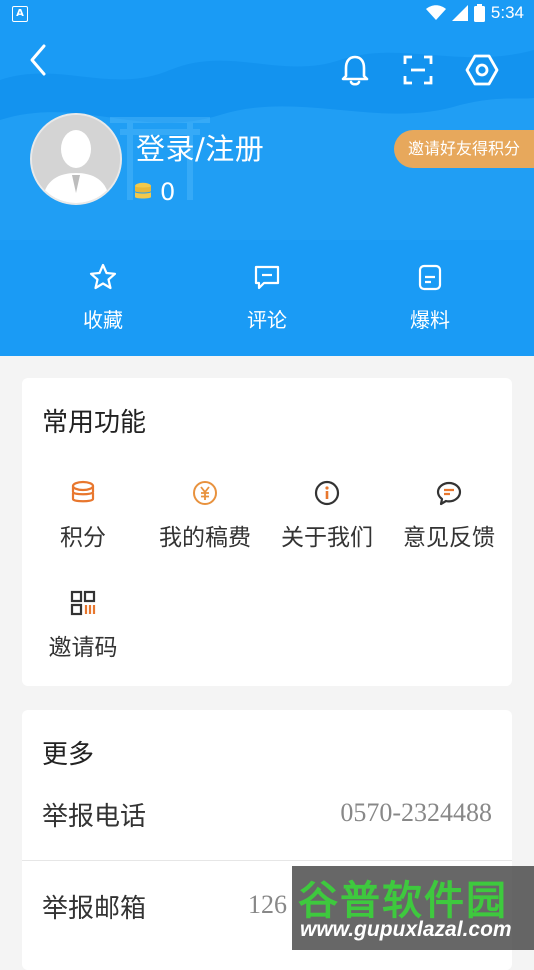 The height and width of the screenshot is (970, 534). What do you see at coordinates (435, 12) in the screenshot?
I see `wifi-icon` at bounding box center [435, 12].